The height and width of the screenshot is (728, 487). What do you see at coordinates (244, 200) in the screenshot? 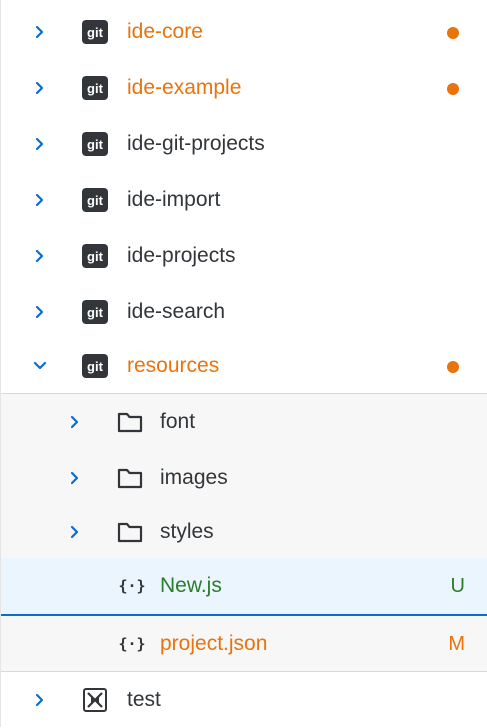
I see `tree-item-ide-import: git ide-import` at bounding box center [244, 200].